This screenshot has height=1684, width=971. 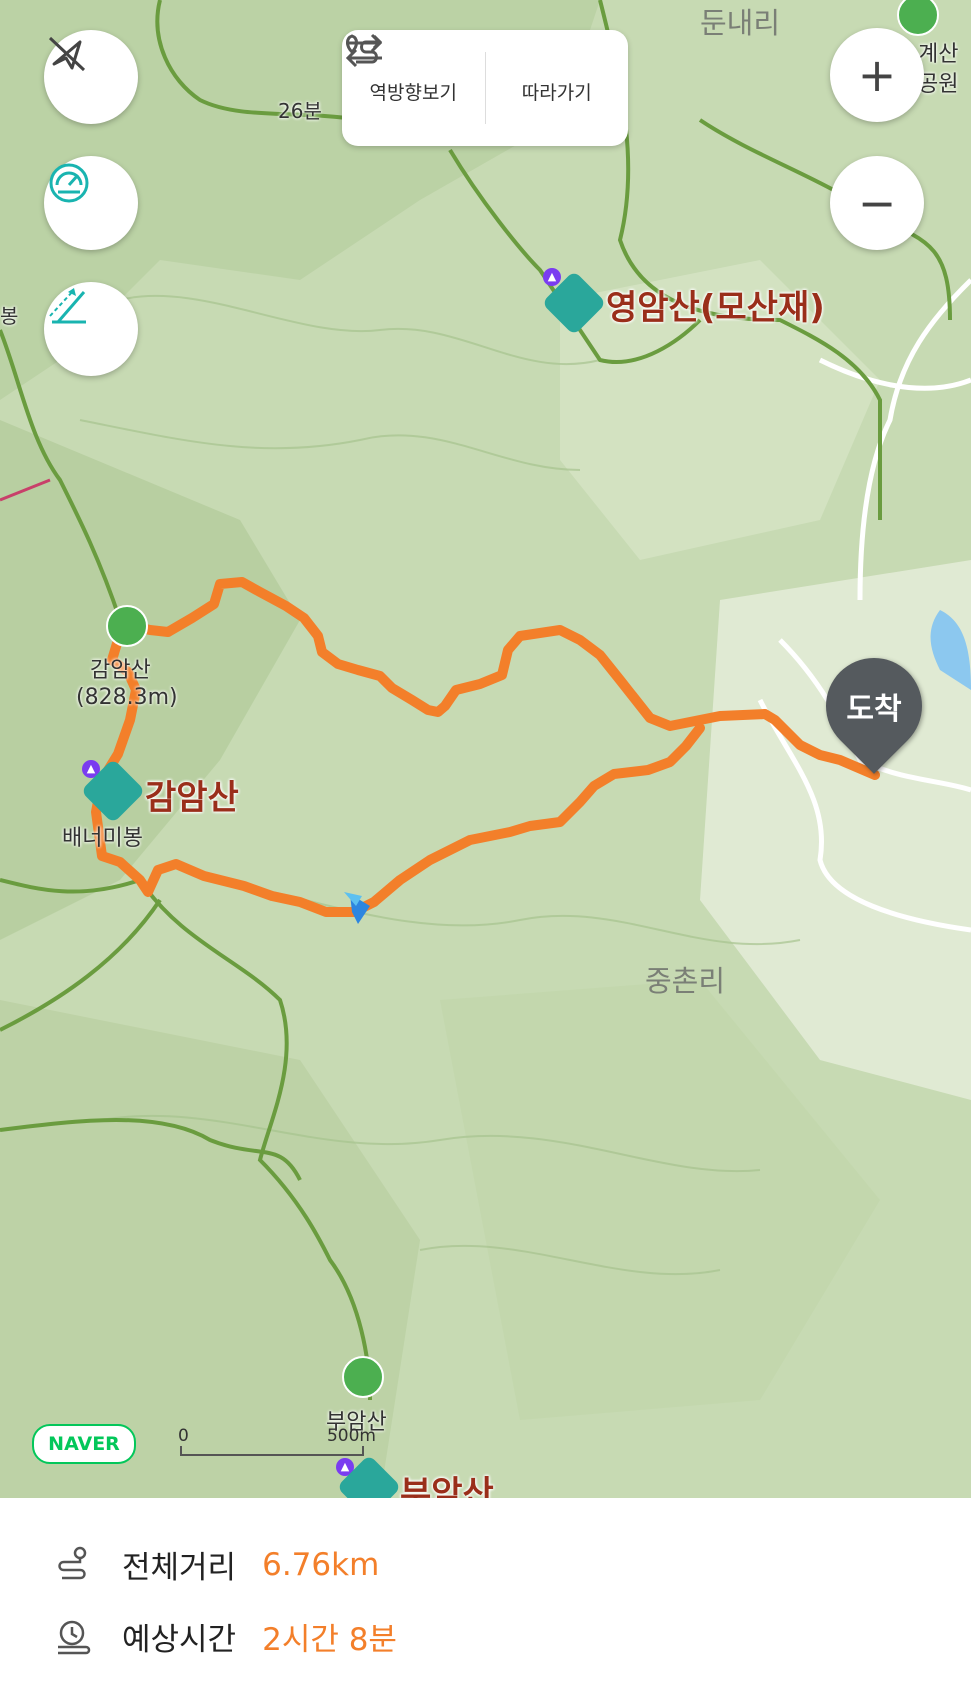 I want to click on peak-marker-bonam-icon, so click(x=363, y=1377).